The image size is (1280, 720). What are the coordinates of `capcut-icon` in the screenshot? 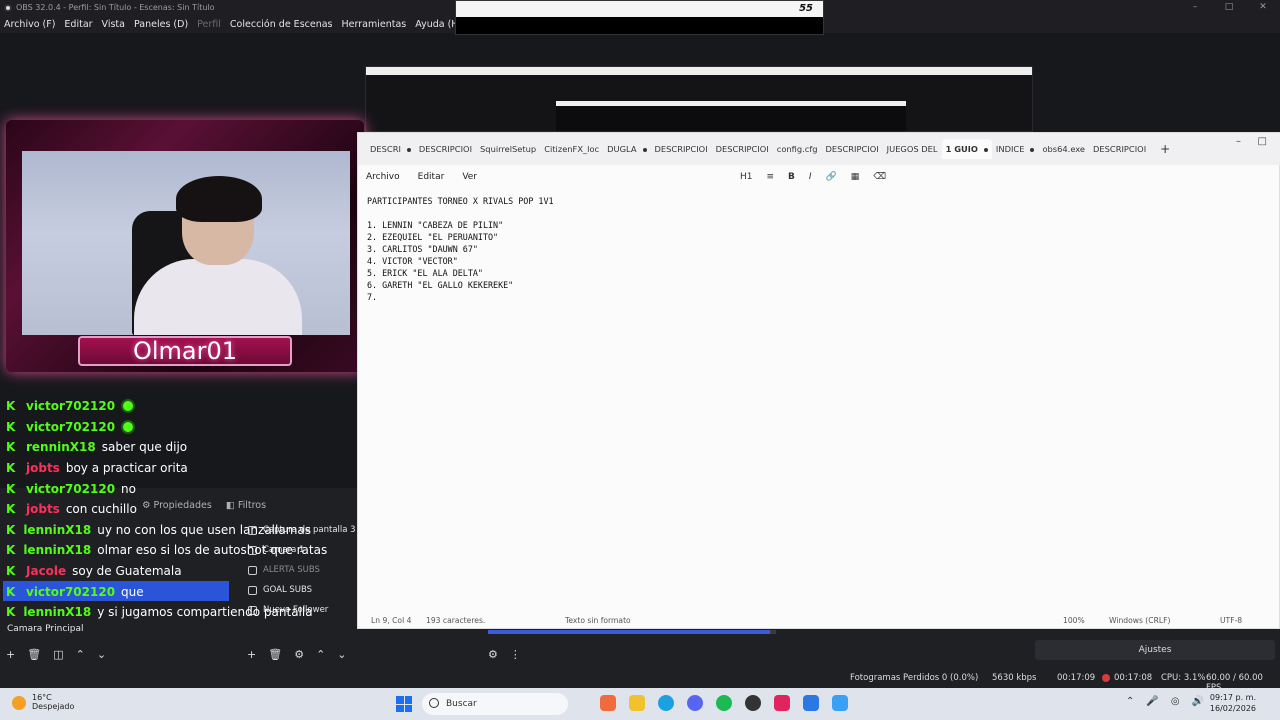 It's located at (782, 703).